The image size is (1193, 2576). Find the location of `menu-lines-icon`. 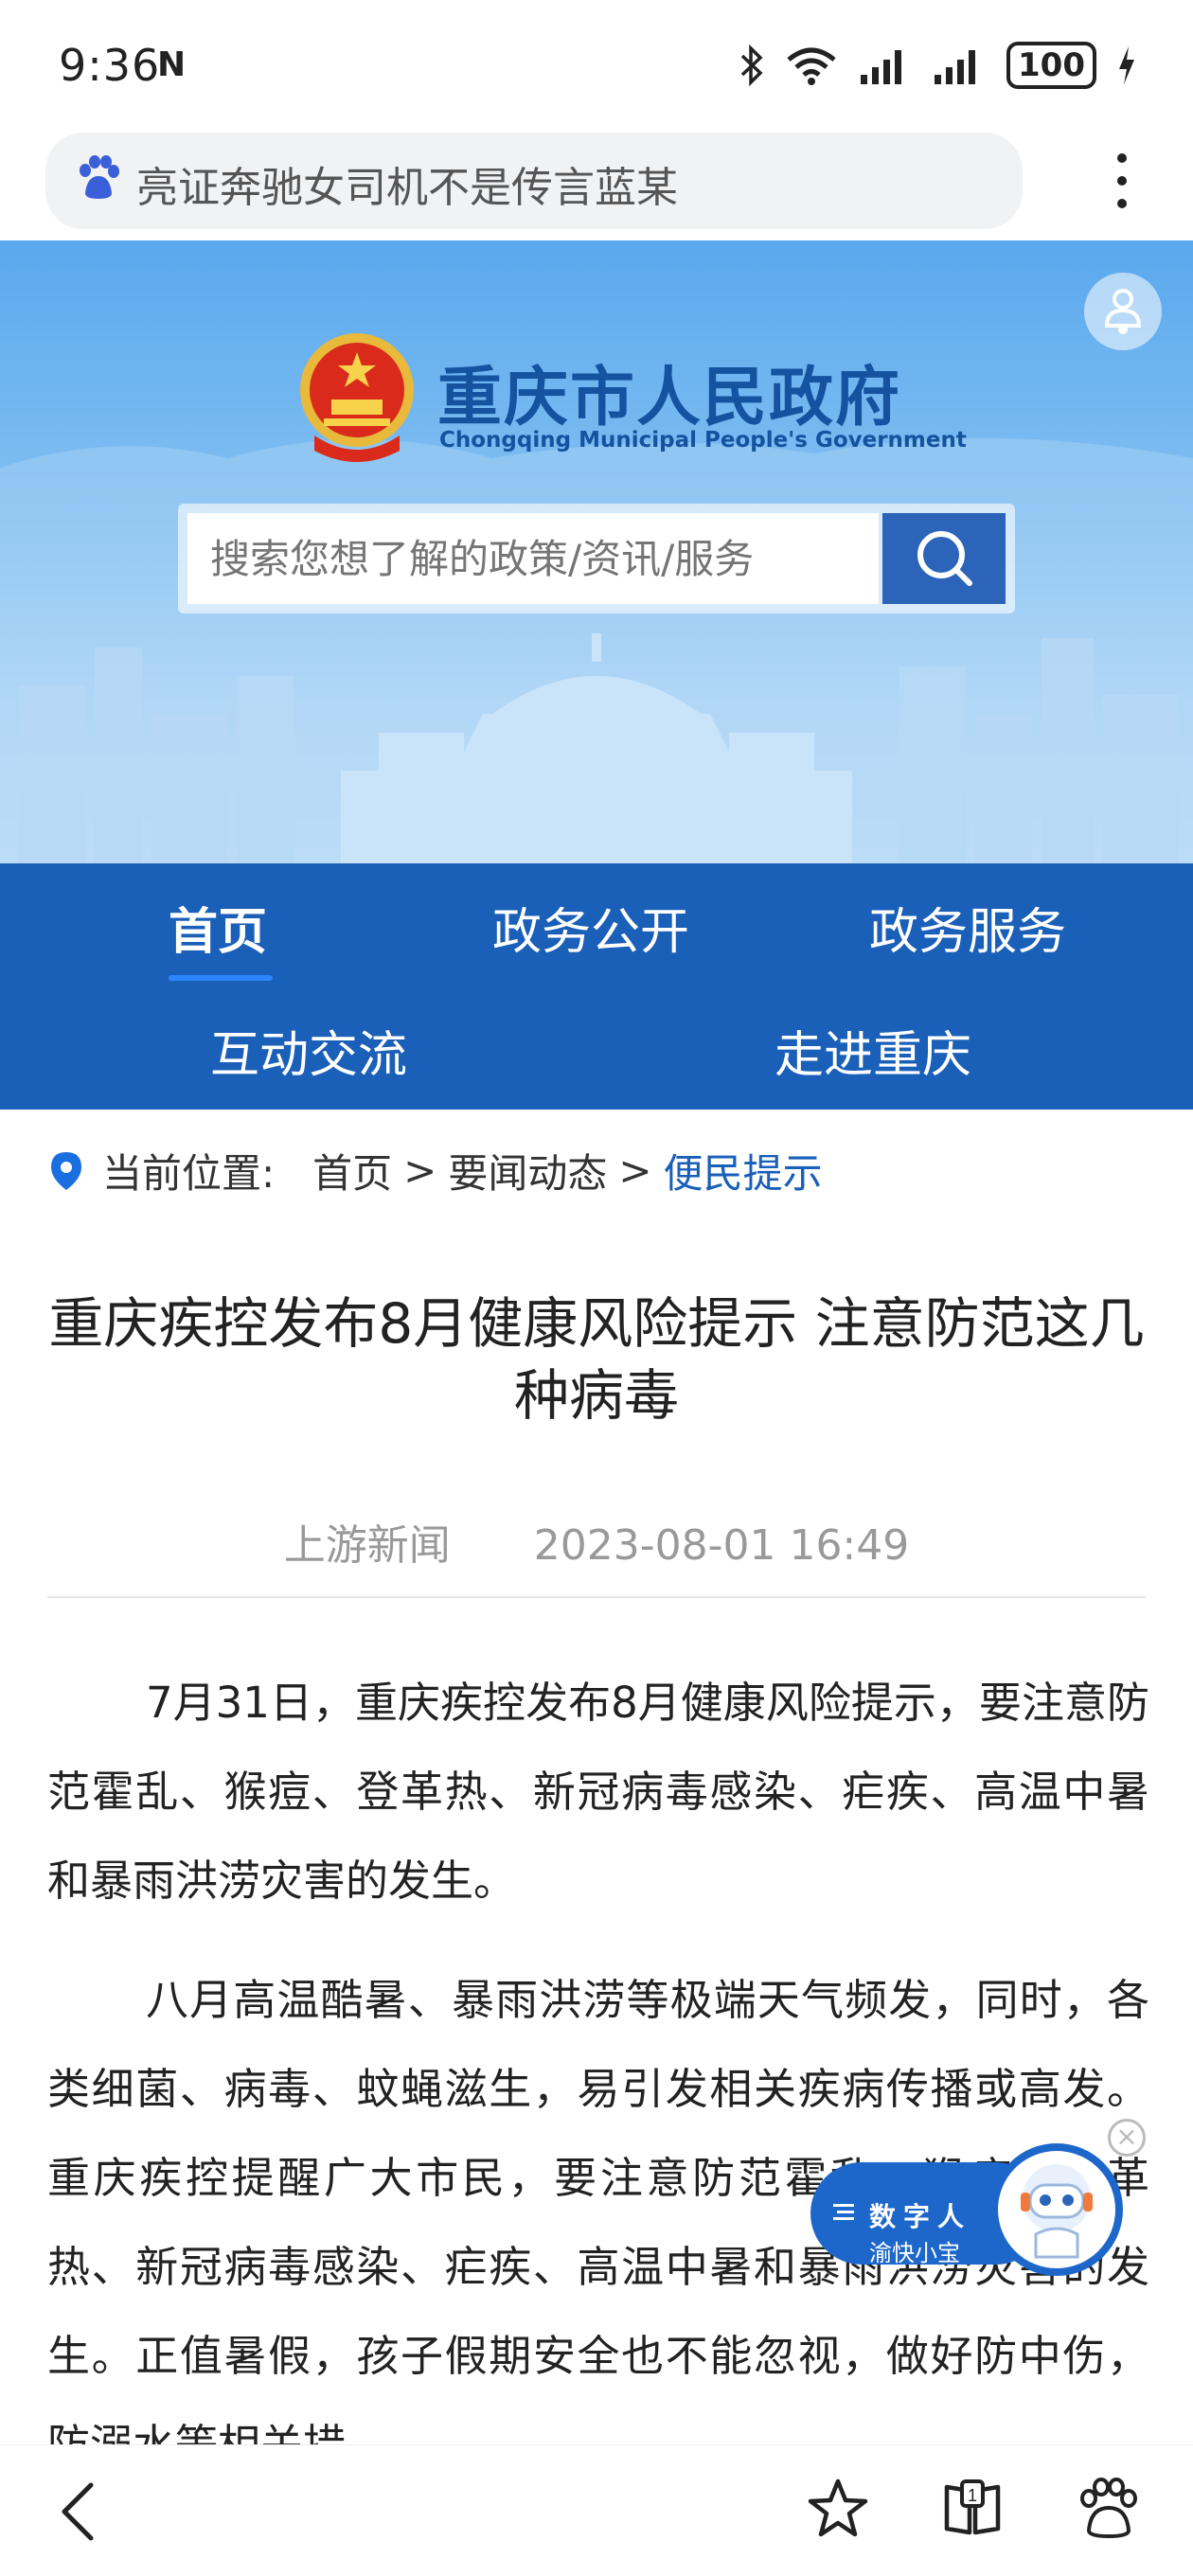

menu-lines-icon is located at coordinates (843, 2212).